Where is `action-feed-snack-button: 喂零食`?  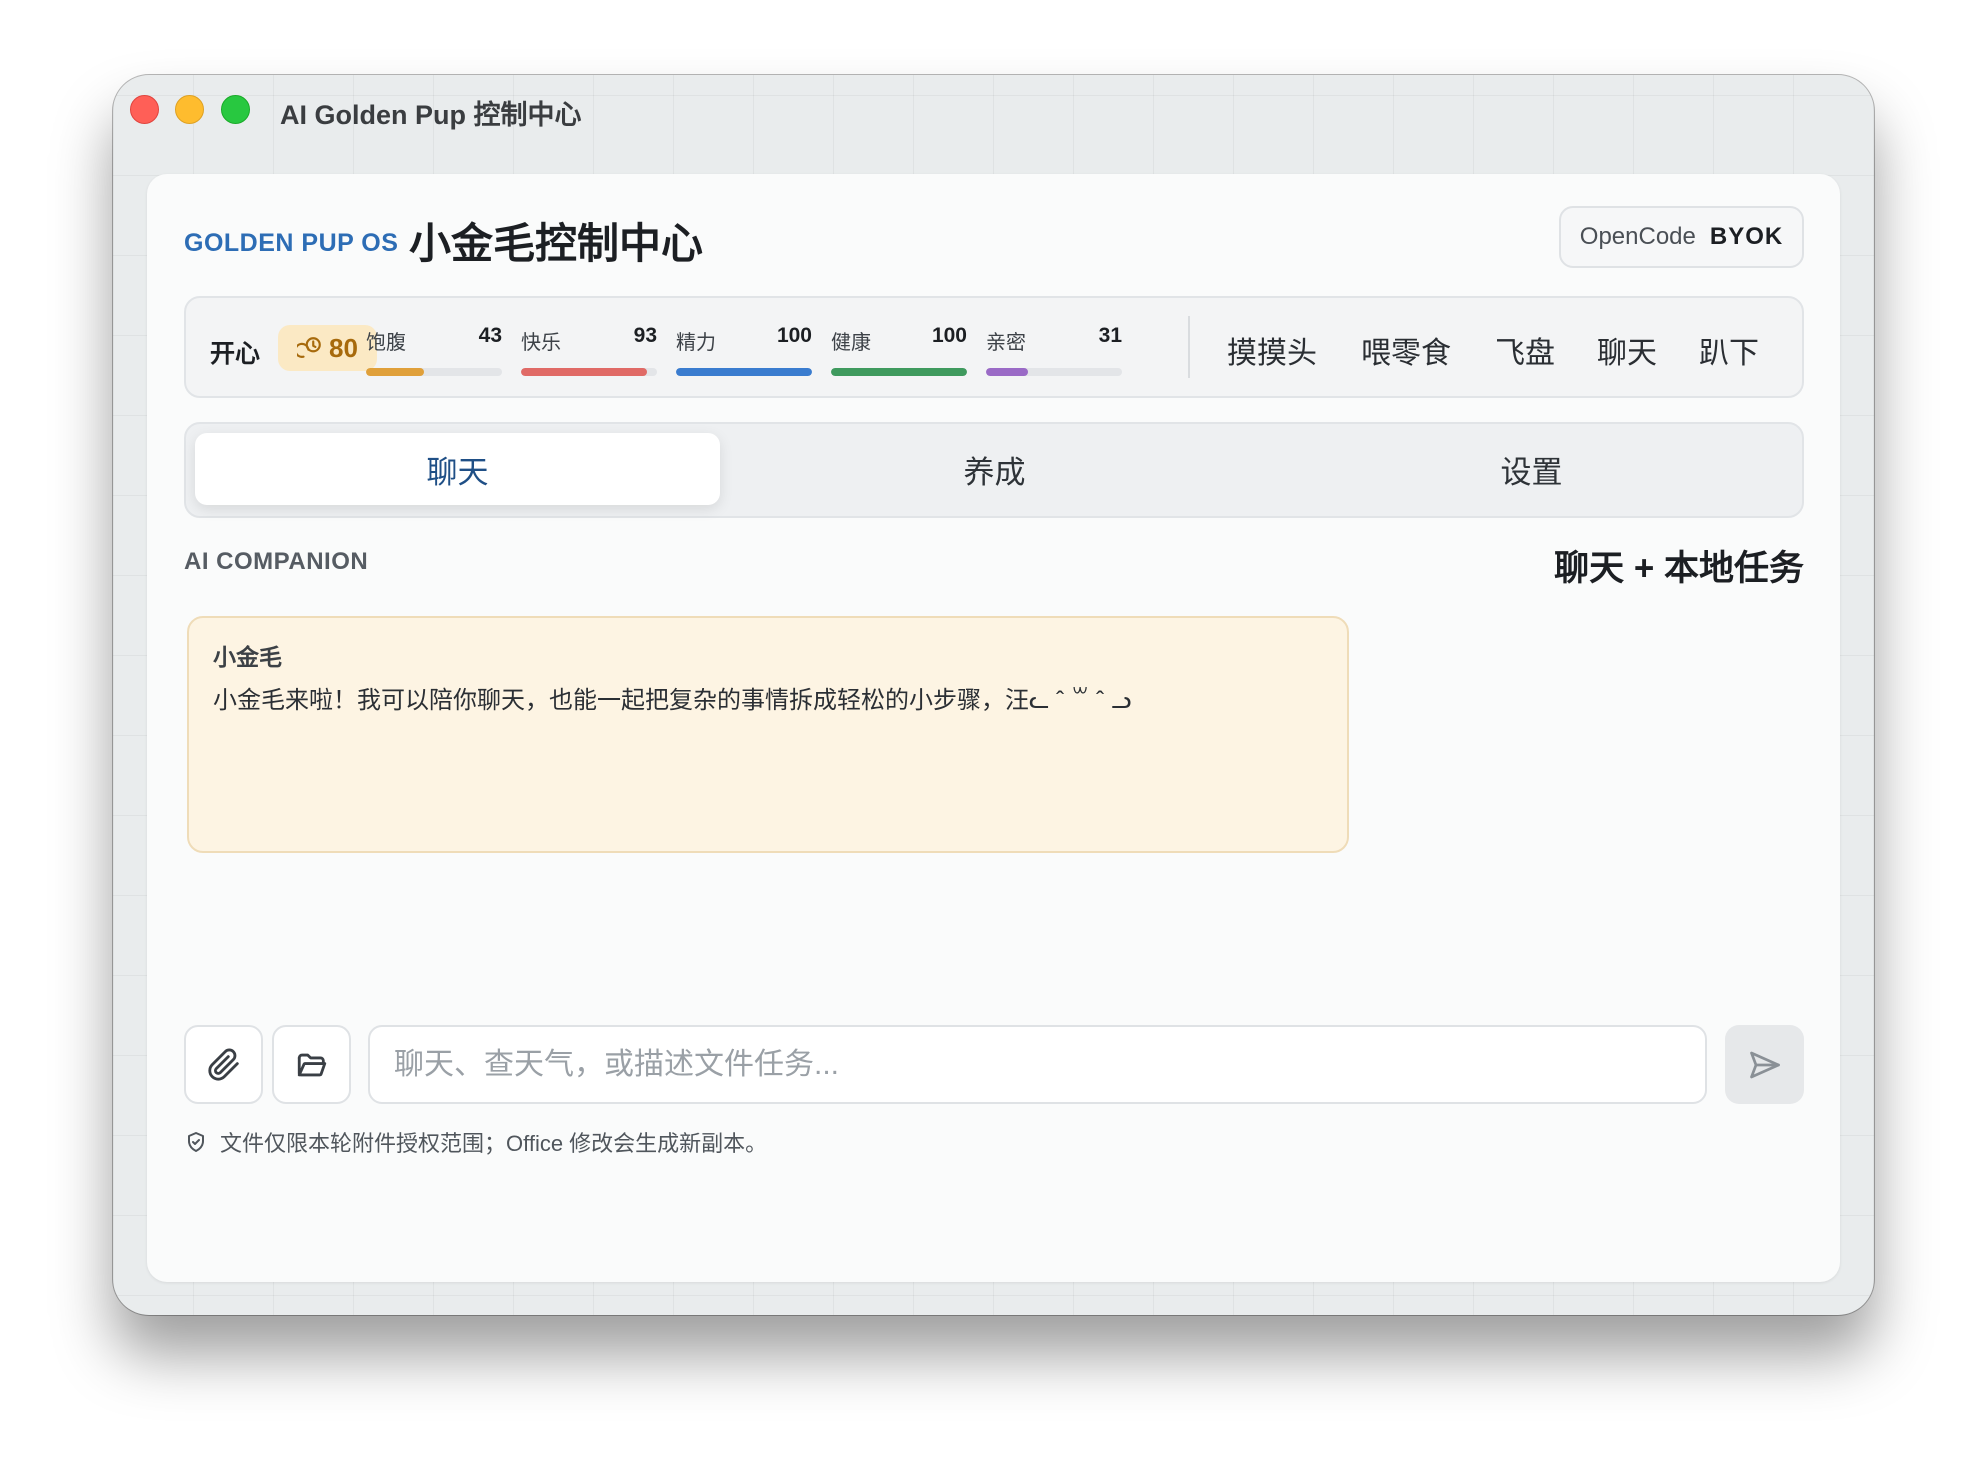
action-feed-snack-button: 喂零食 is located at coordinates (1406, 350).